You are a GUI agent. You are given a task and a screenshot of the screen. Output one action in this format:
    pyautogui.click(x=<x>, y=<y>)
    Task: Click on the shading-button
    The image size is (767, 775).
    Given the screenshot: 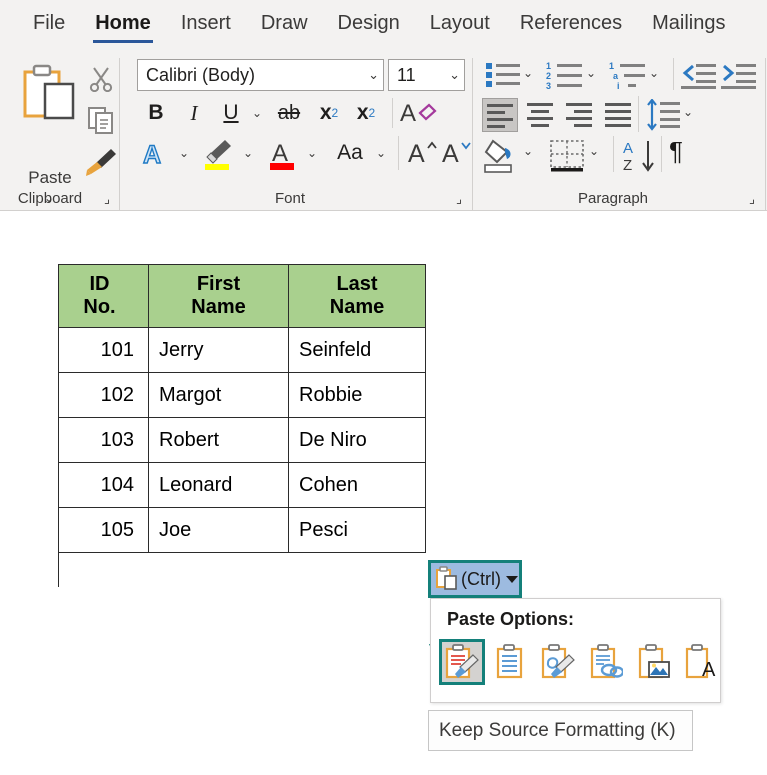 What is the action you would take?
    pyautogui.click(x=501, y=158)
    